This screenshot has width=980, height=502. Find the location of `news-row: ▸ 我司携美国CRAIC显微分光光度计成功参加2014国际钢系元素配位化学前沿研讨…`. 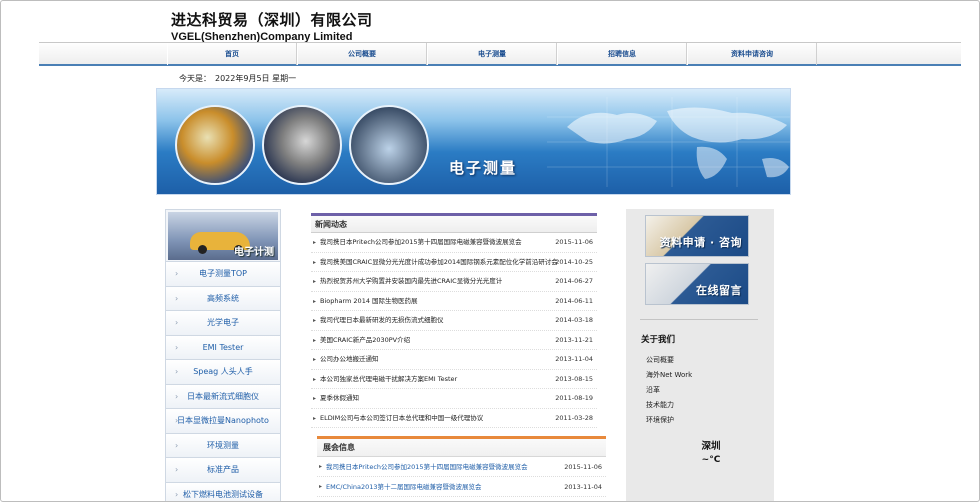

news-row: ▸ 我司携美国CRAIC显微分光光度计成功参加2014国际钢系元素配位化学前沿研讨… is located at coordinates (454, 262).